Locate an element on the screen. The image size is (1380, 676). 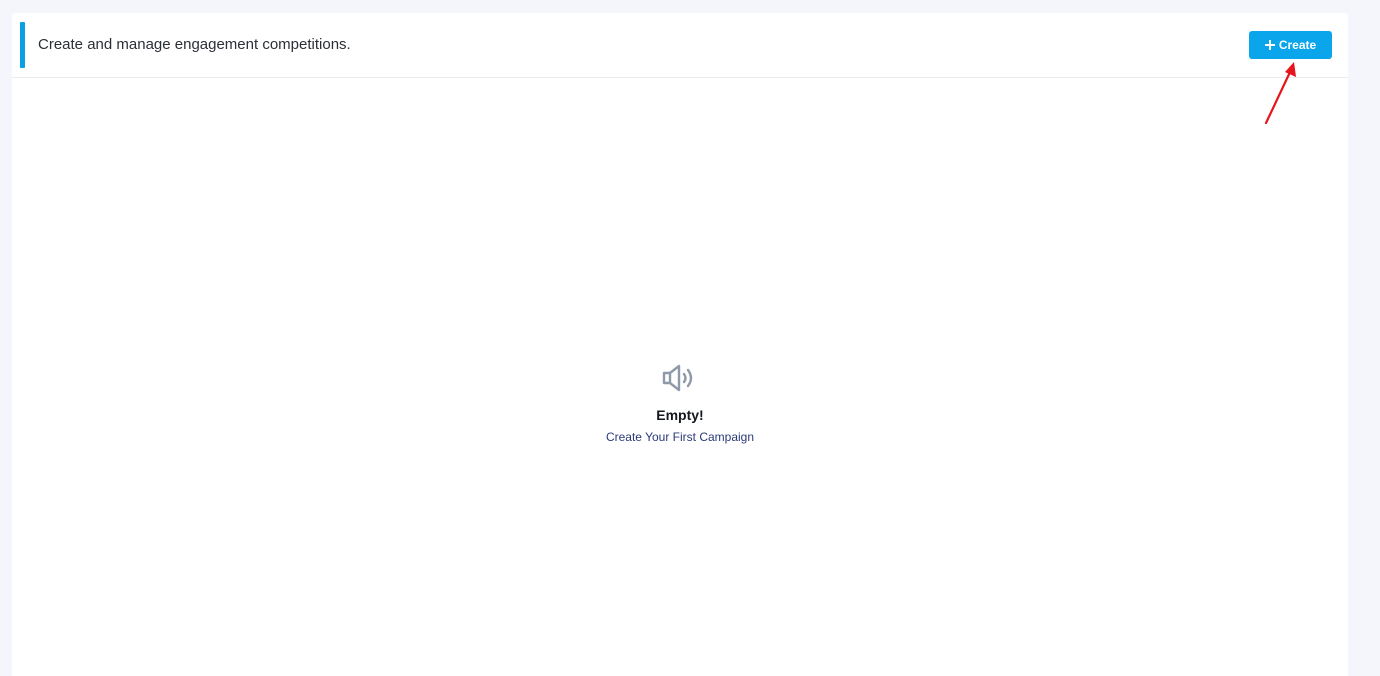
plus-icon is located at coordinates (1269, 45).